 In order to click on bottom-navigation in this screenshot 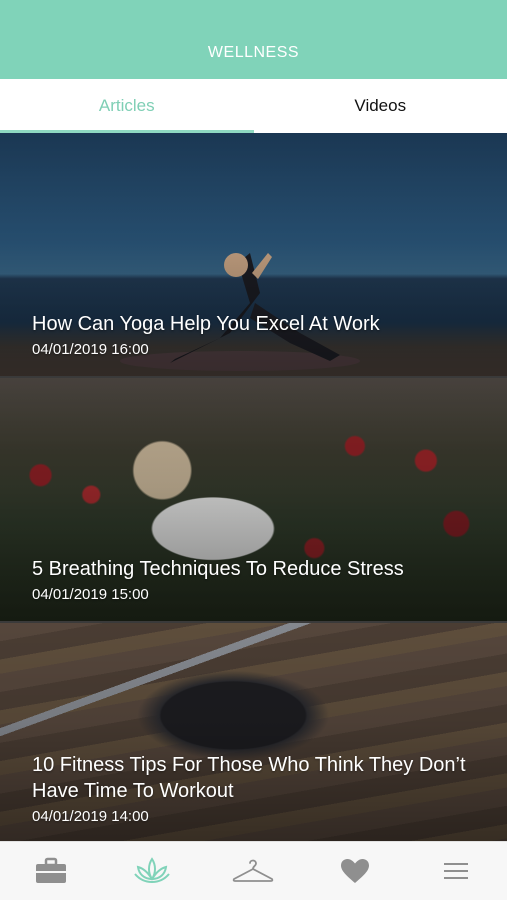, I will do `click(253, 870)`.